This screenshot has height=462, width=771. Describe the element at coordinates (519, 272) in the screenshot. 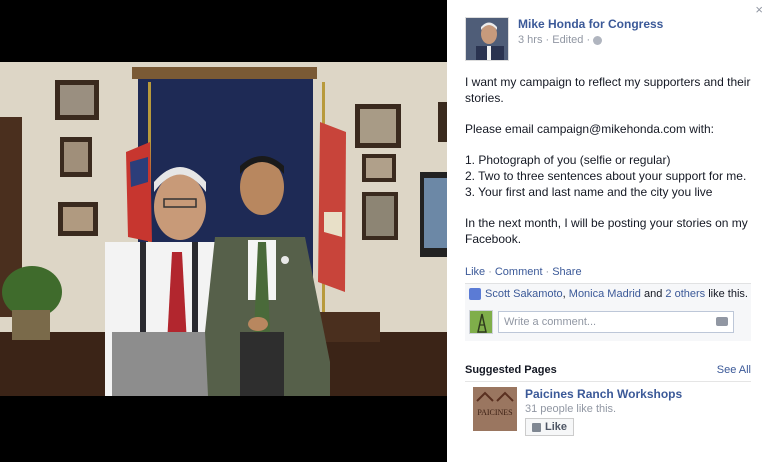

I see `comment-link: Comment` at that location.